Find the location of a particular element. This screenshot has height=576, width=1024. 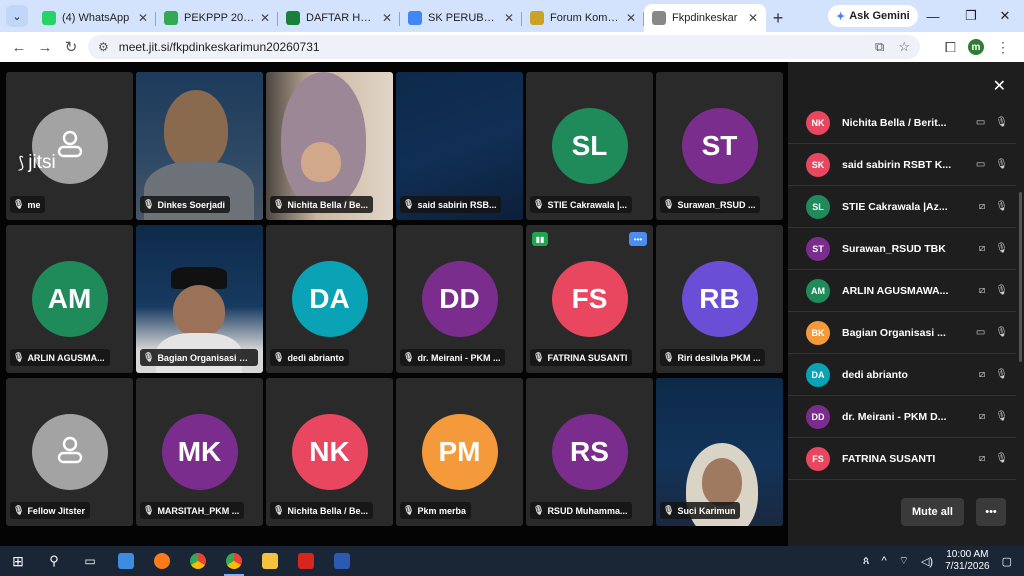

participant-status: ⧄ 🎙︎ is located at coordinates (993, 458).